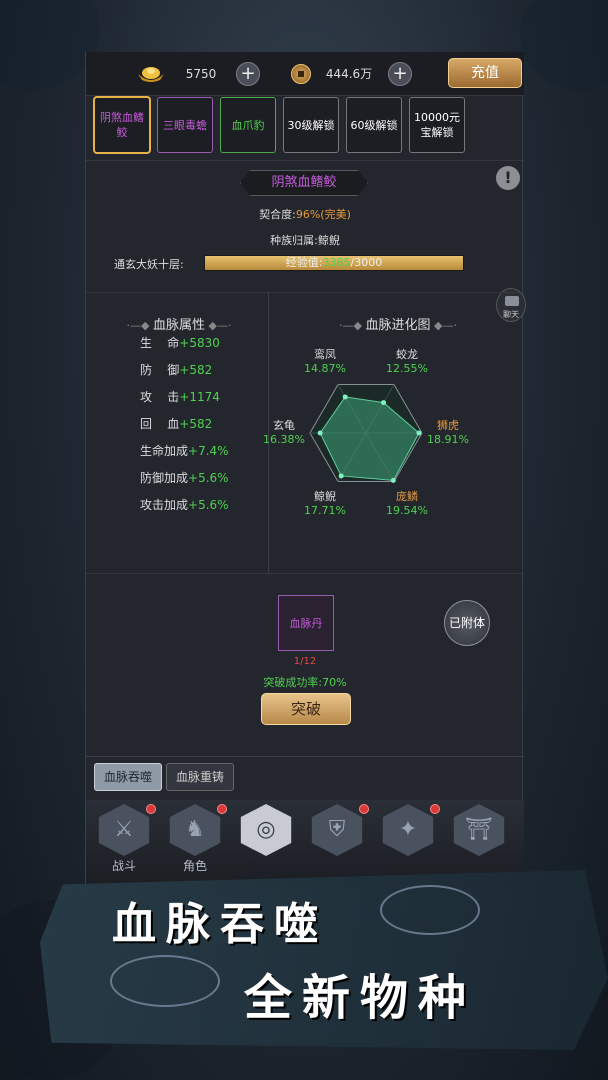 Image resolution: width=608 pixels, height=1080 pixels. I want to click on attribute-name: 回 血, so click(160, 424).